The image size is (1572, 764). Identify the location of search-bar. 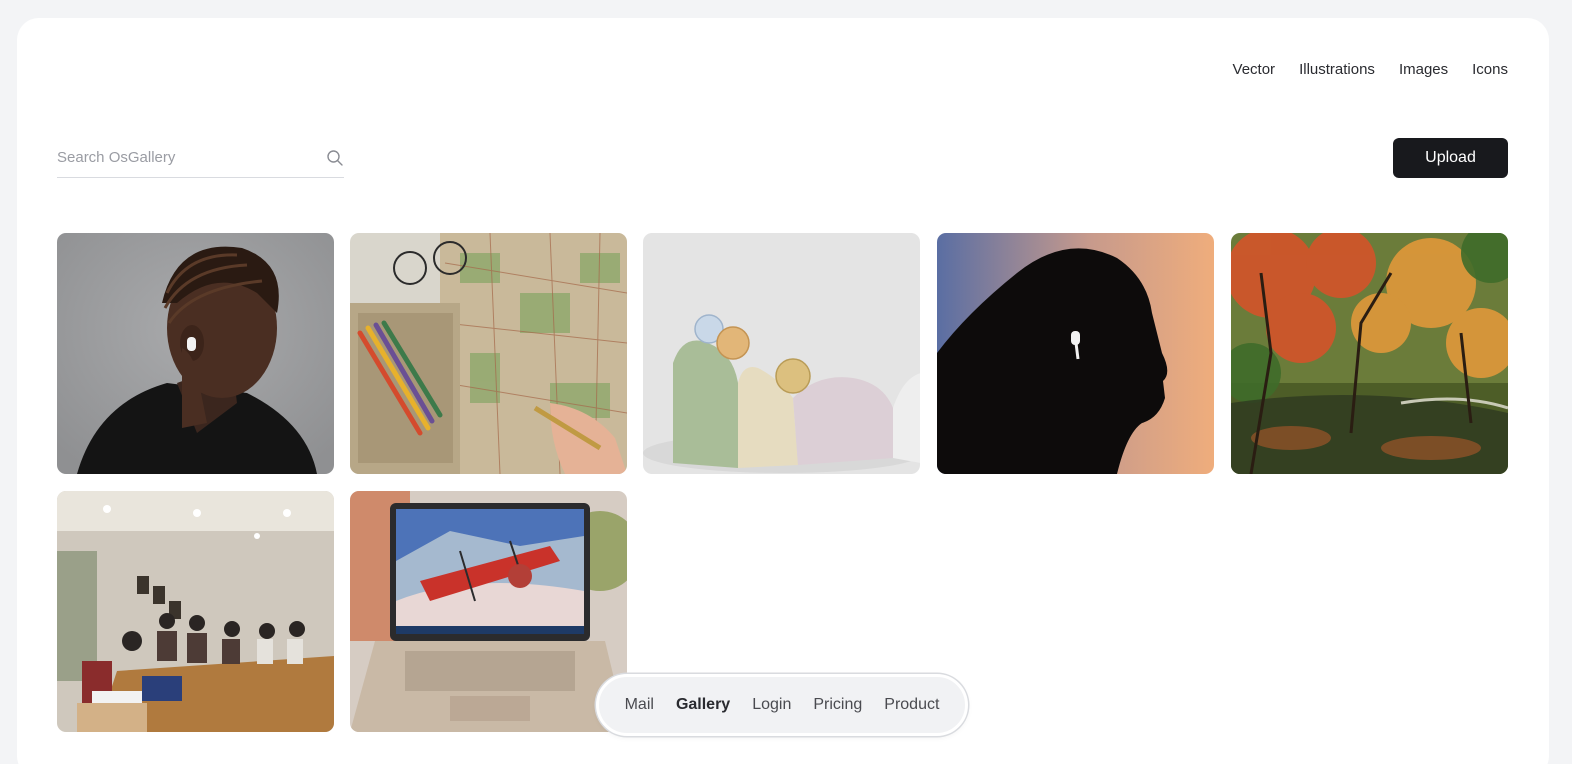
(200, 158).